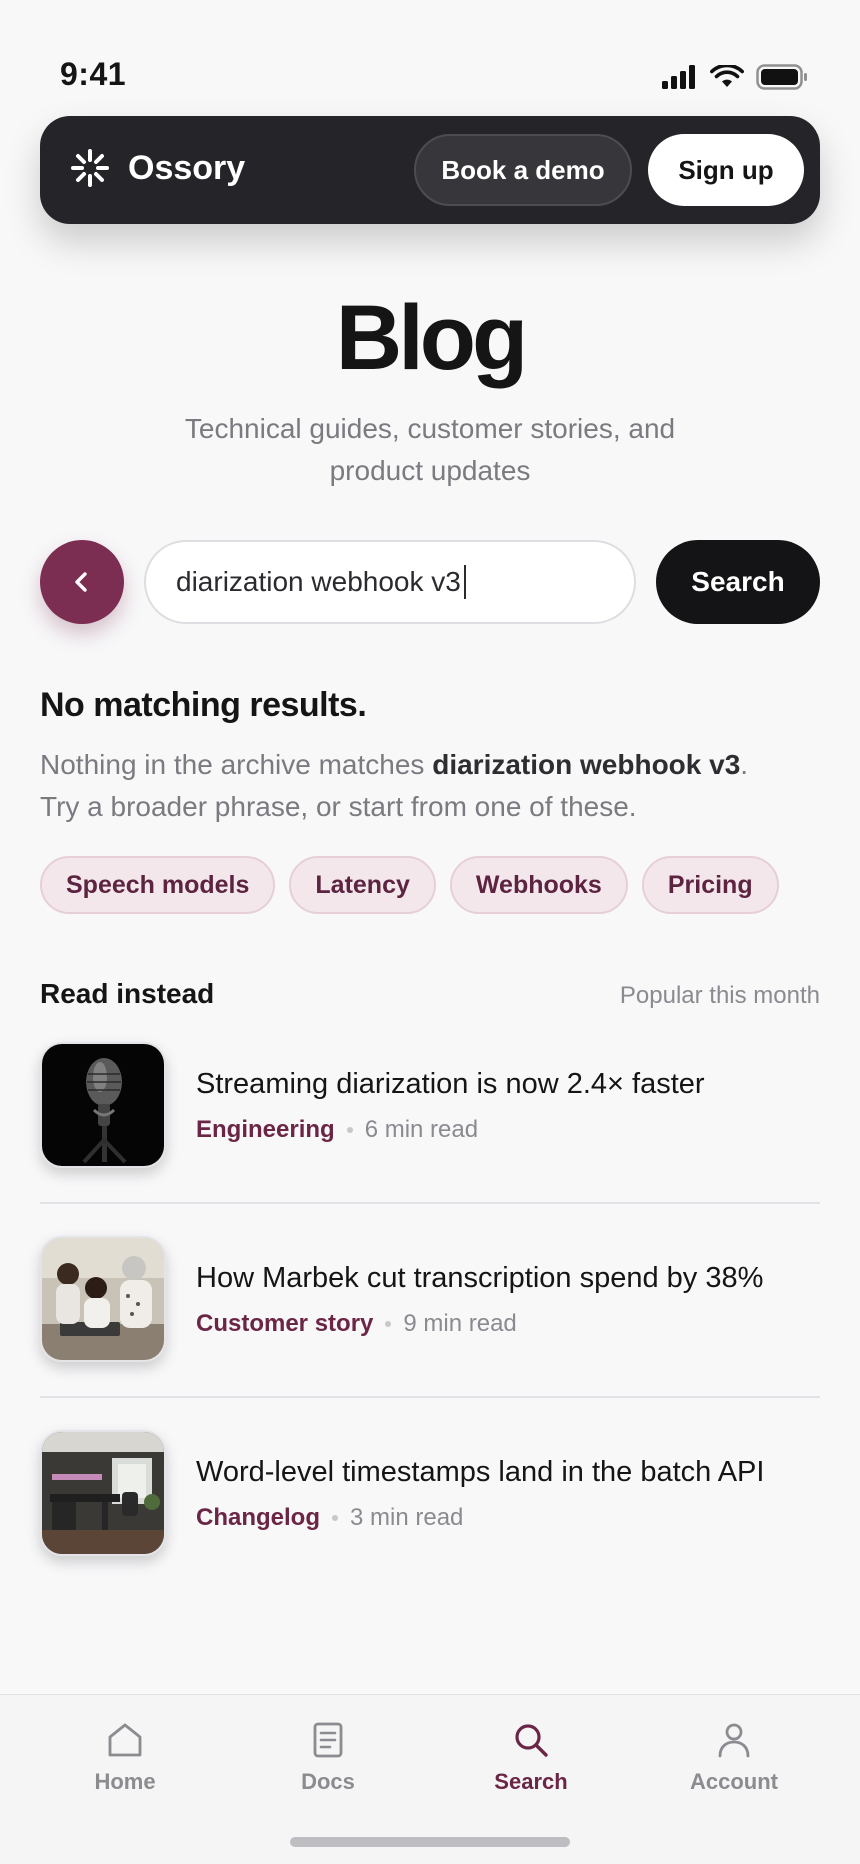 The width and height of the screenshot is (860, 1864). What do you see at coordinates (450, 1084) in the screenshot?
I see `article-title: Streaming diarization is now 2.4× faster` at bounding box center [450, 1084].